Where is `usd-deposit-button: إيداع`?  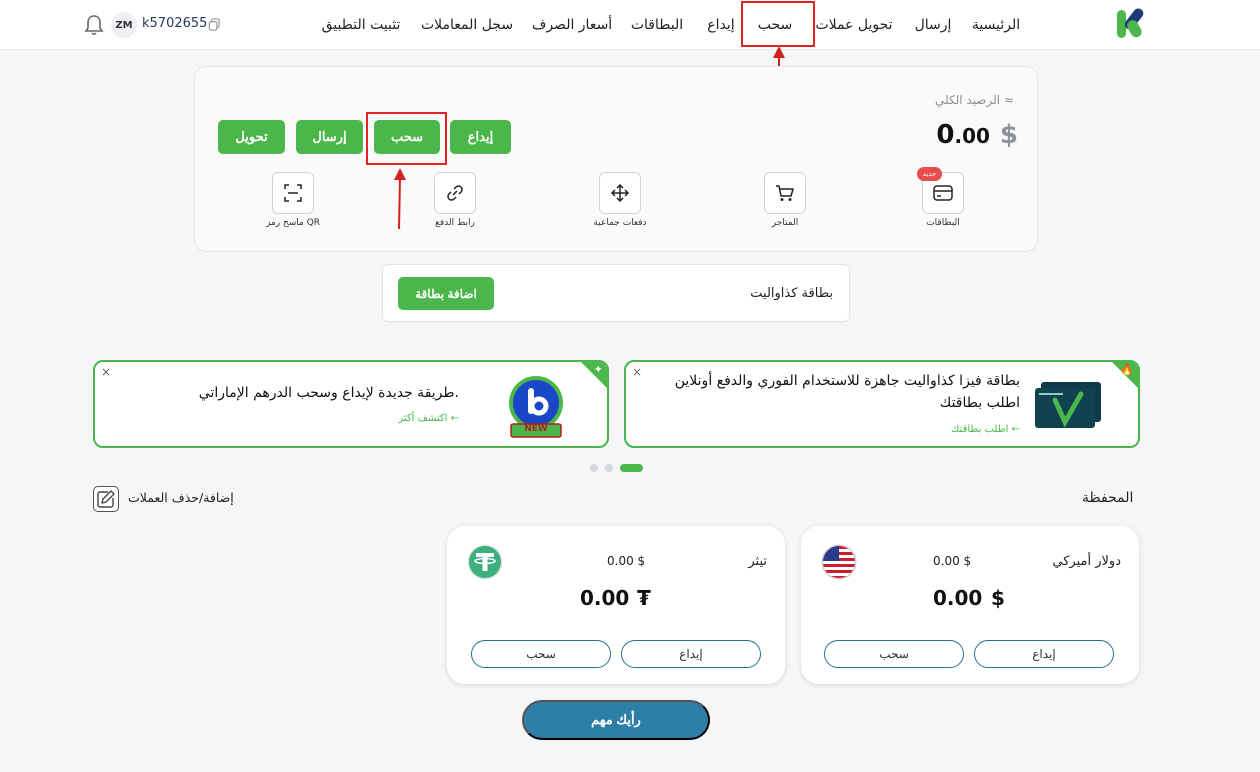 usd-deposit-button: إيداع is located at coordinates (1044, 654).